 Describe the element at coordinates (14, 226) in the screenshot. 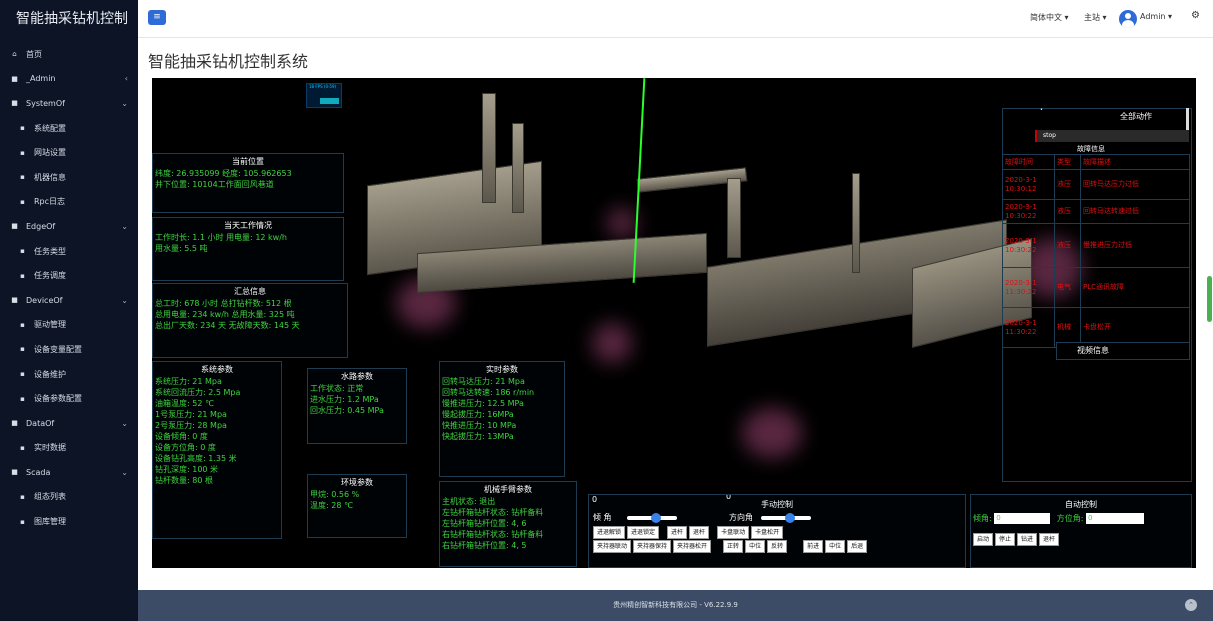

I see `folder-icon: ■` at that location.